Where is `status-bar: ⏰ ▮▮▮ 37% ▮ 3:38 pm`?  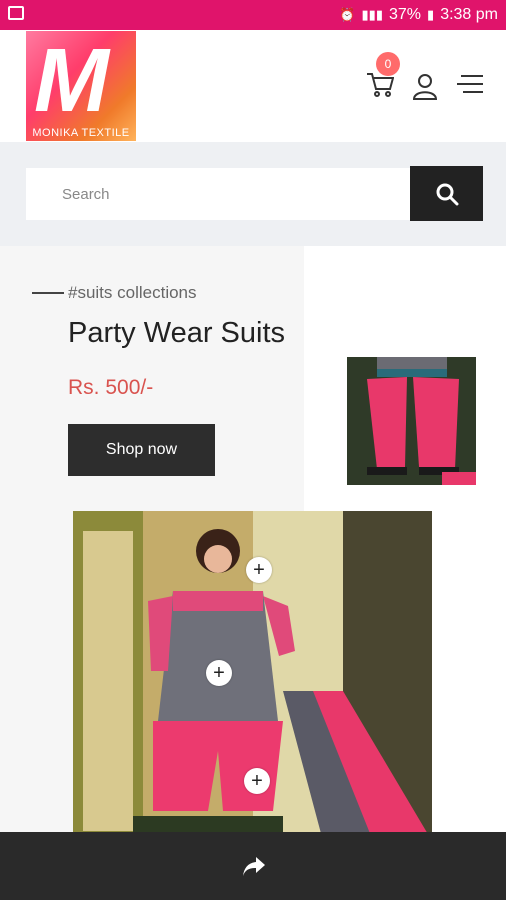
status-bar: ⏰ ▮▮▮ 37% ▮ 3:38 pm is located at coordinates (253, 15).